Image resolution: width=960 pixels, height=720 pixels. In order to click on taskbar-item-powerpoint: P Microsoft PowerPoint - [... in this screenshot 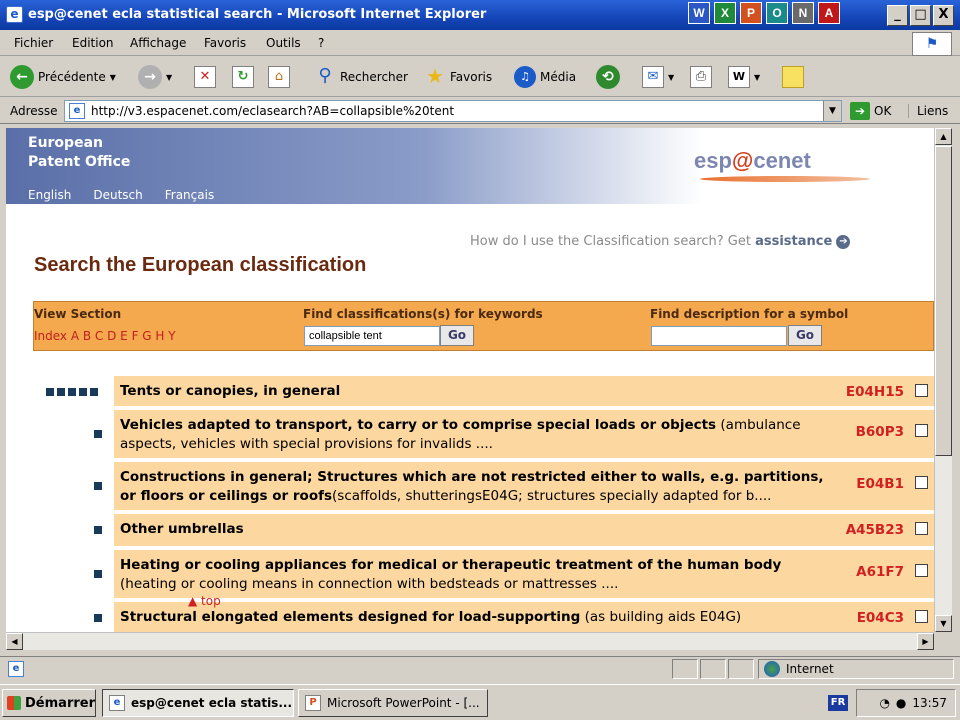, I will do `click(393, 703)`.